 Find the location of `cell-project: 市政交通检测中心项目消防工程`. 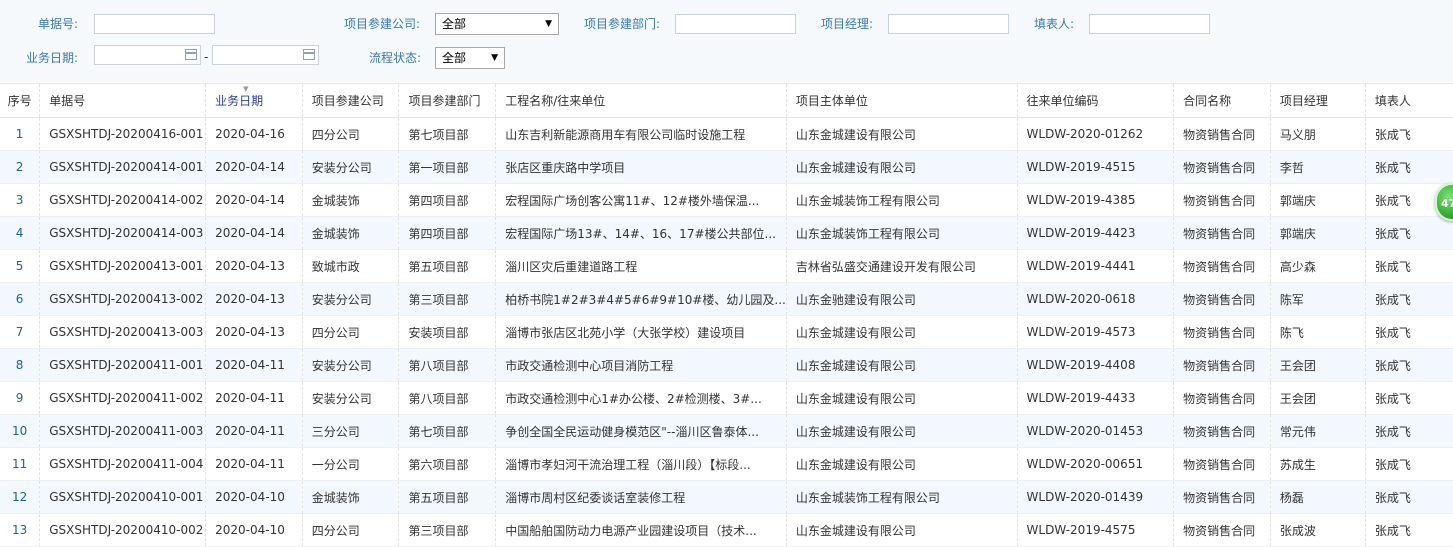

cell-project: 市政交通检测中心项目消防工程 is located at coordinates (641, 365).